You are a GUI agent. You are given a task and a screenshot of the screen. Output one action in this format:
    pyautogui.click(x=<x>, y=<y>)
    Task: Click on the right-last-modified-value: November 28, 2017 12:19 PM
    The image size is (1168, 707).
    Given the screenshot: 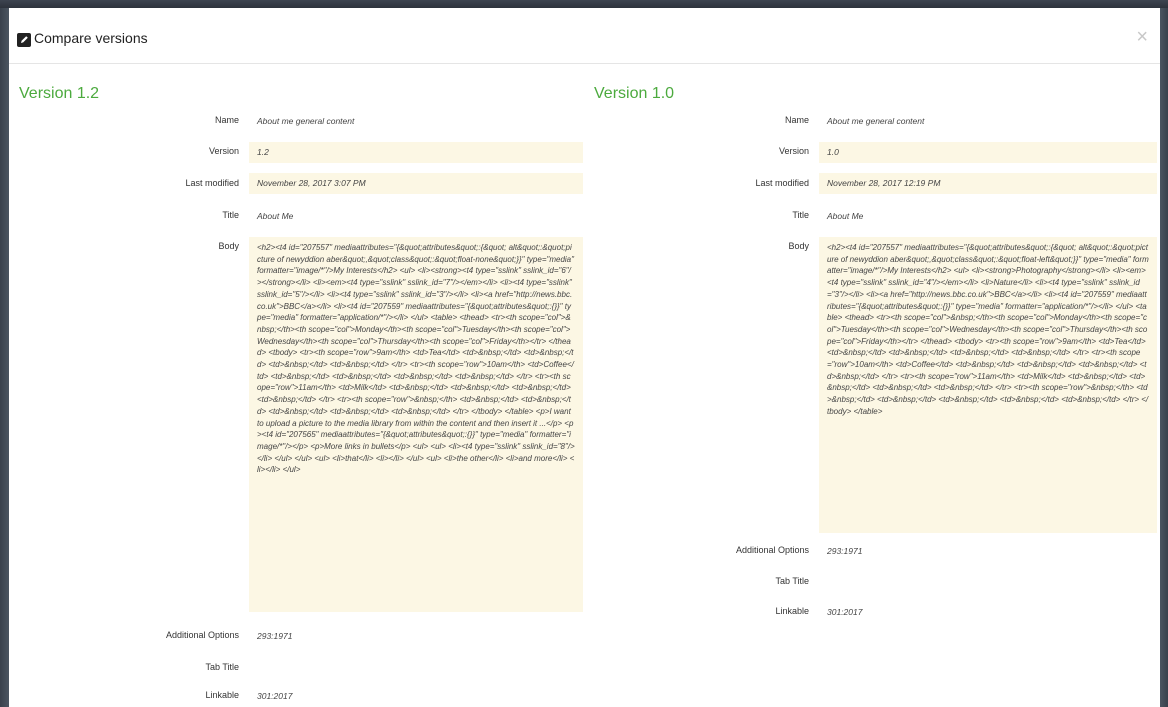 What is the action you would take?
    pyautogui.click(x=988, y=183)
    